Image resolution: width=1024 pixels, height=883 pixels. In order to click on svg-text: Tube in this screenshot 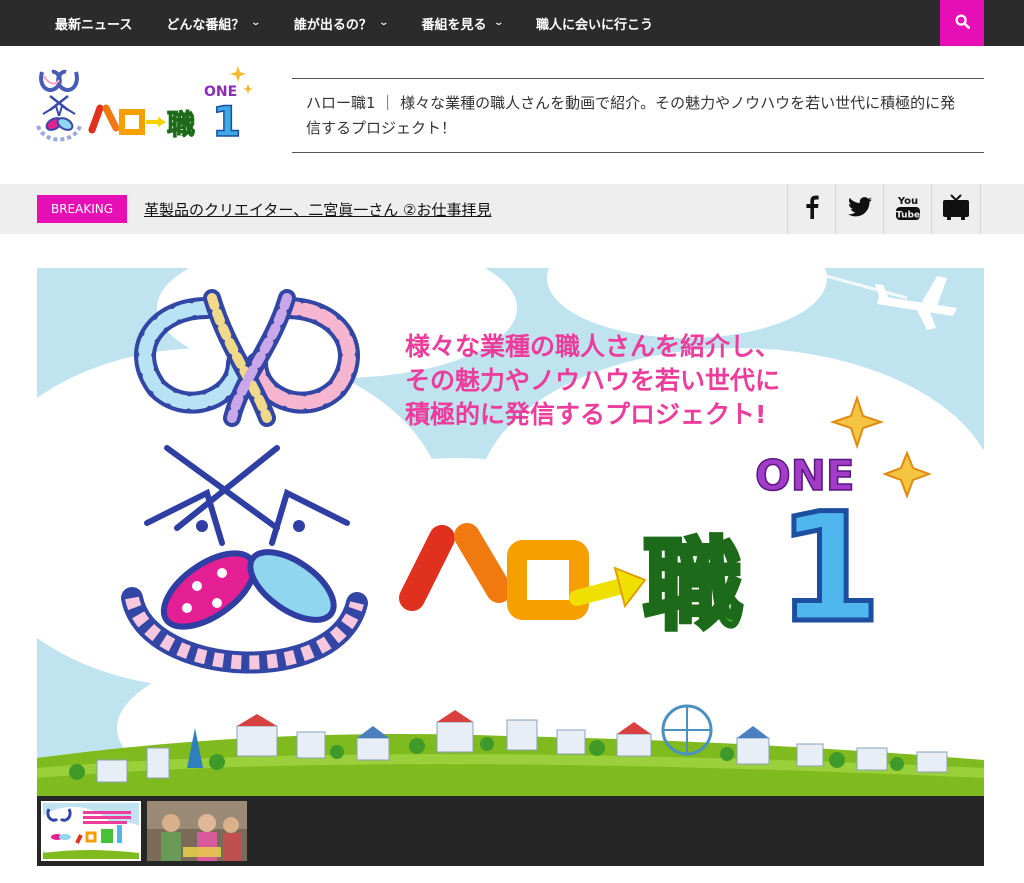, I will do `click(907, 216)`.